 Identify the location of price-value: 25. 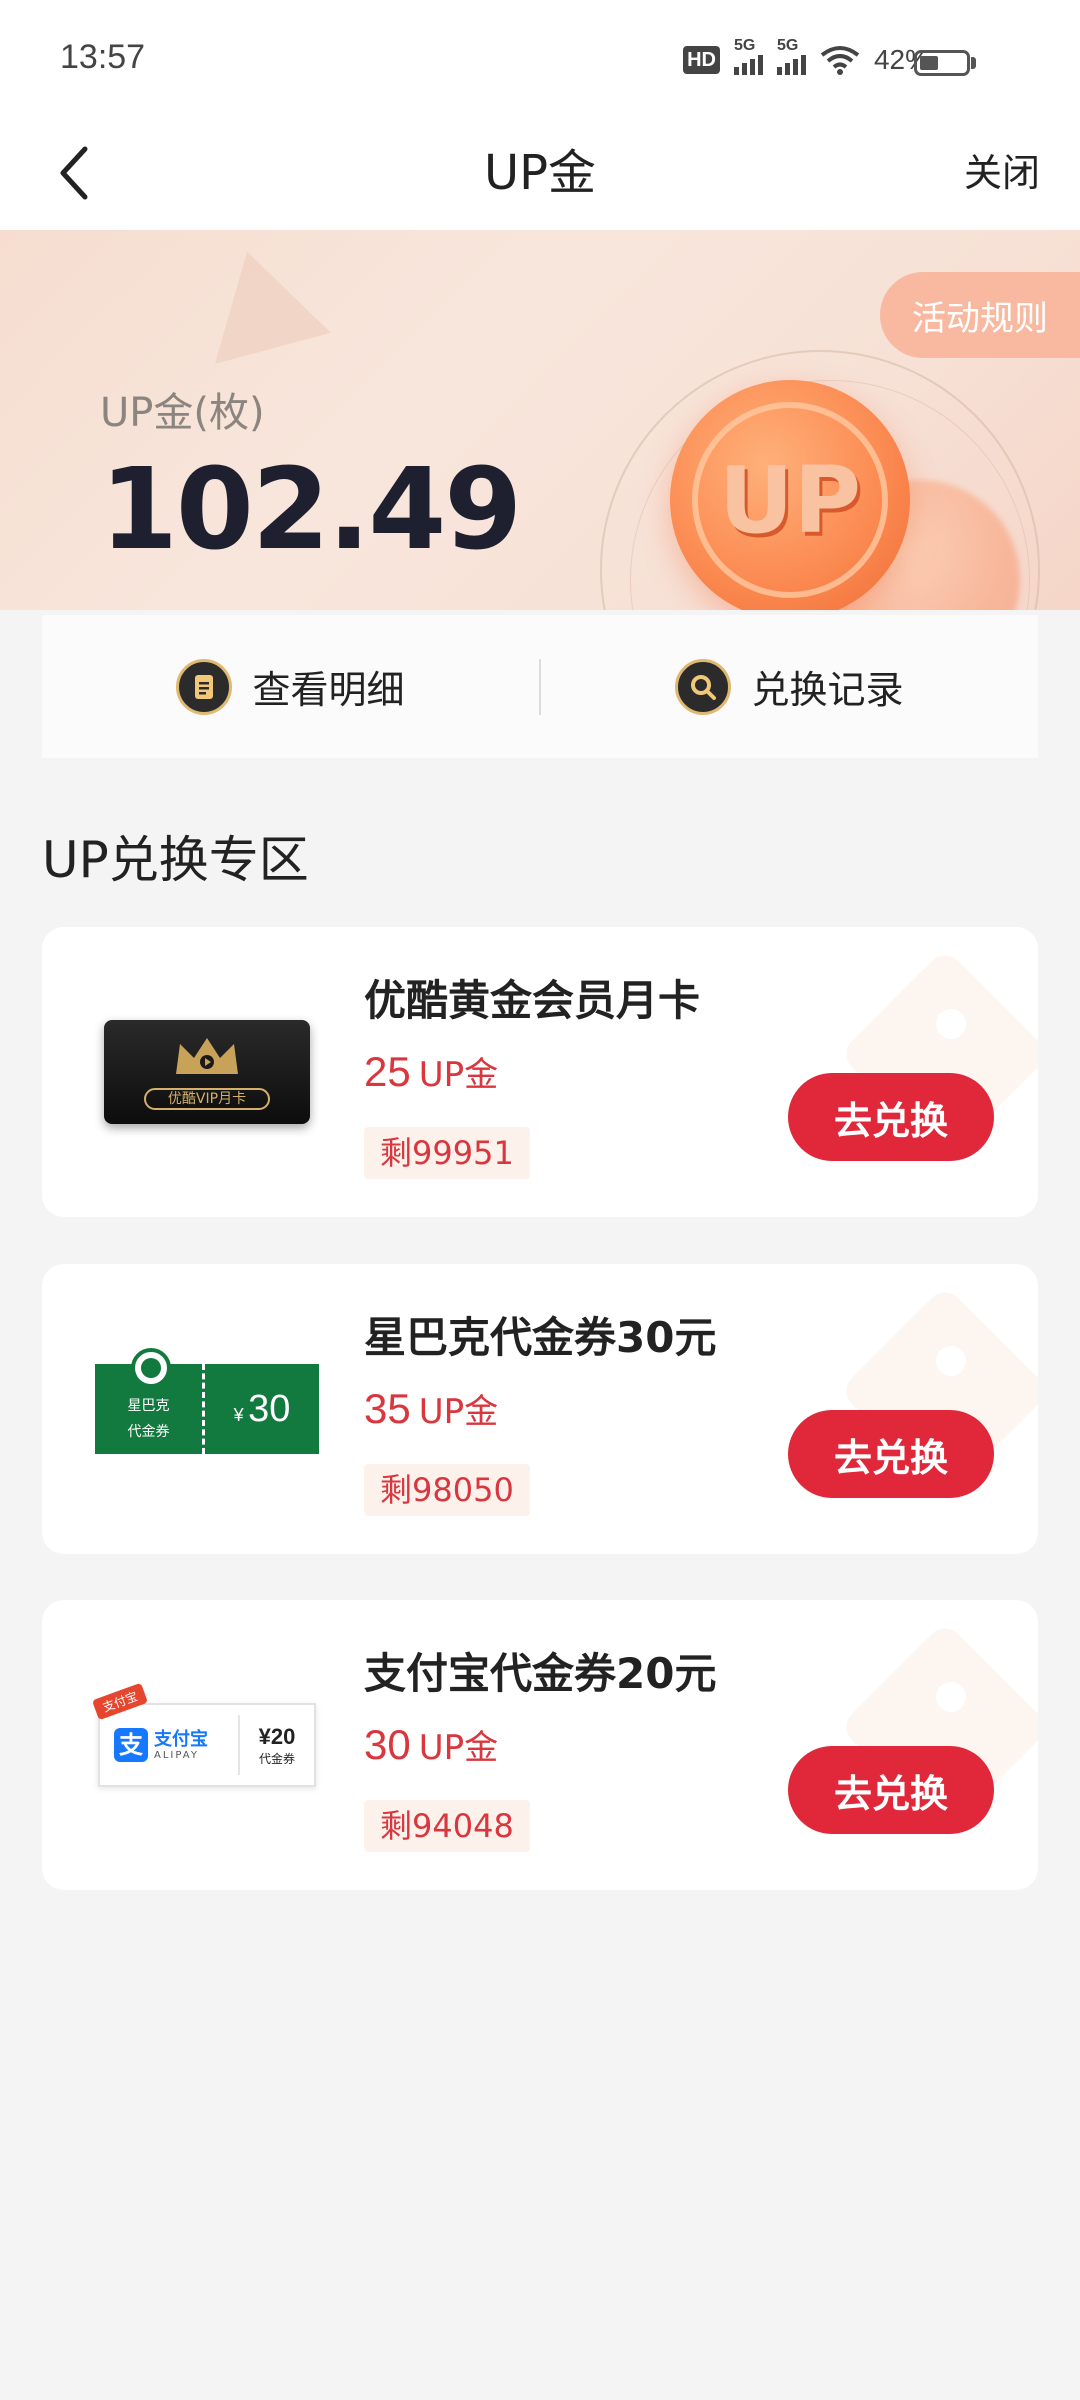
(387, 1071).